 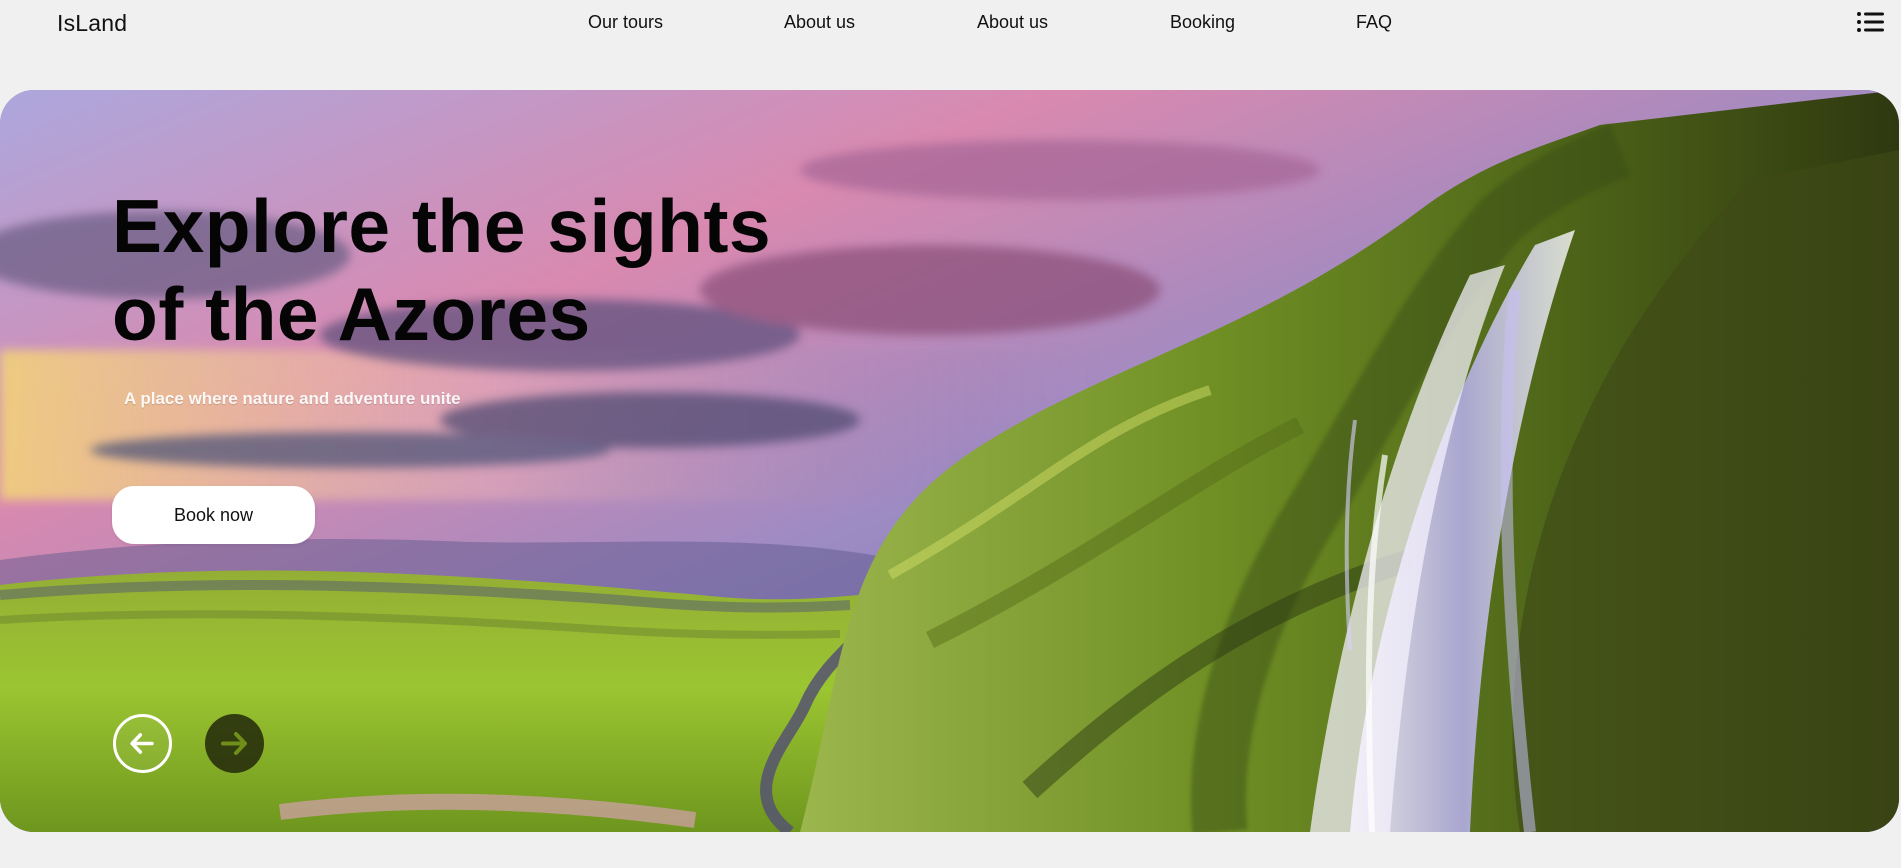 I want to click on hero-title-line-1: Explore the sights, so click(x=442, y=226).